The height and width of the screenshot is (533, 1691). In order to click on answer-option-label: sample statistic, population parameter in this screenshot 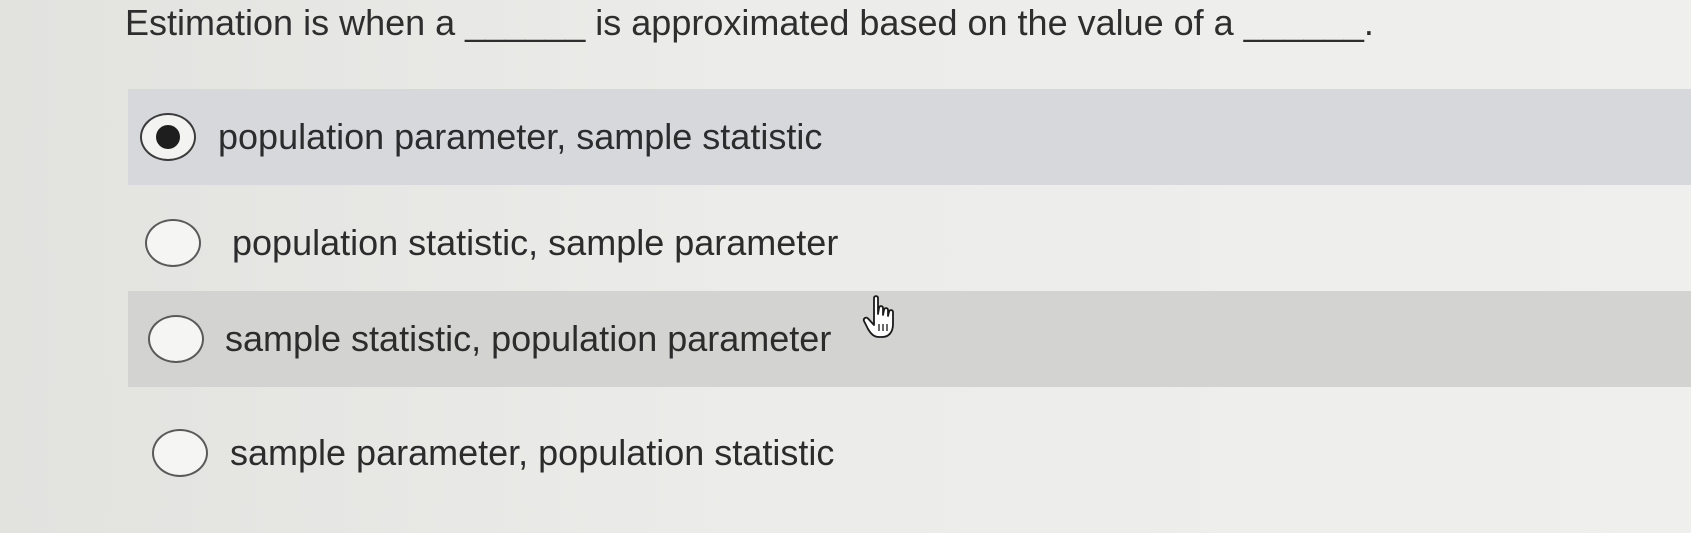, I will do `click(528, 338)`.